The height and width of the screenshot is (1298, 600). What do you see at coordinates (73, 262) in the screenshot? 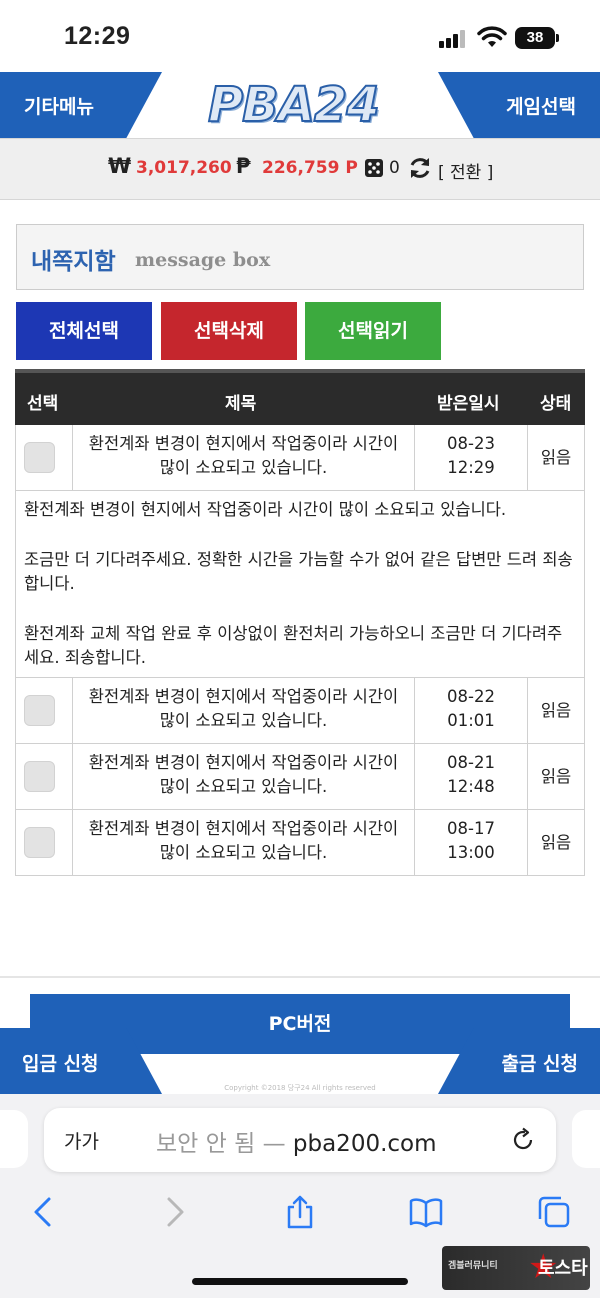
I see `message-box-title: 내쪽지함` at bounding box center [73, 262].